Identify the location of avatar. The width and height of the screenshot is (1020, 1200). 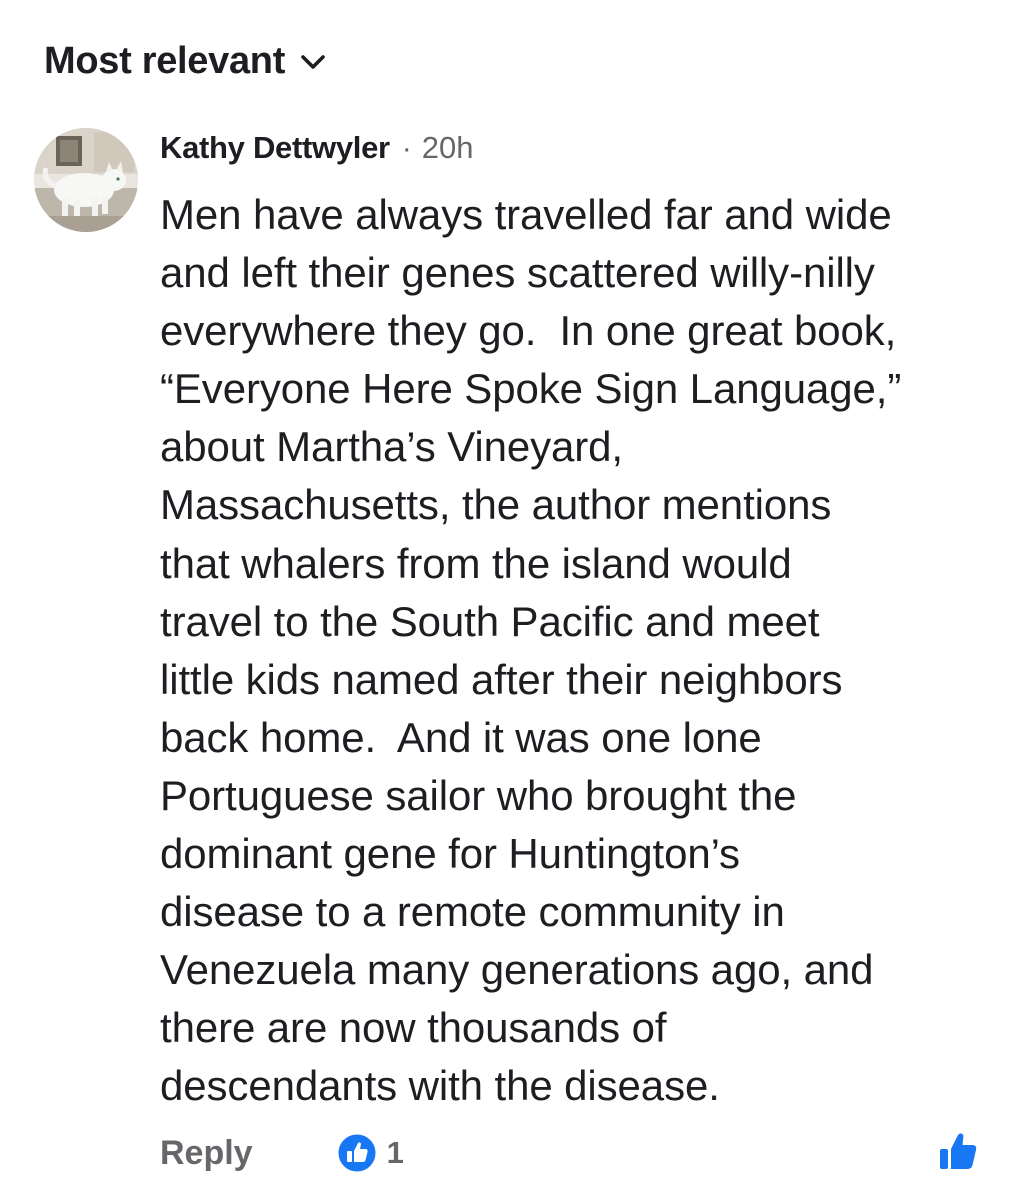
(86, 180).